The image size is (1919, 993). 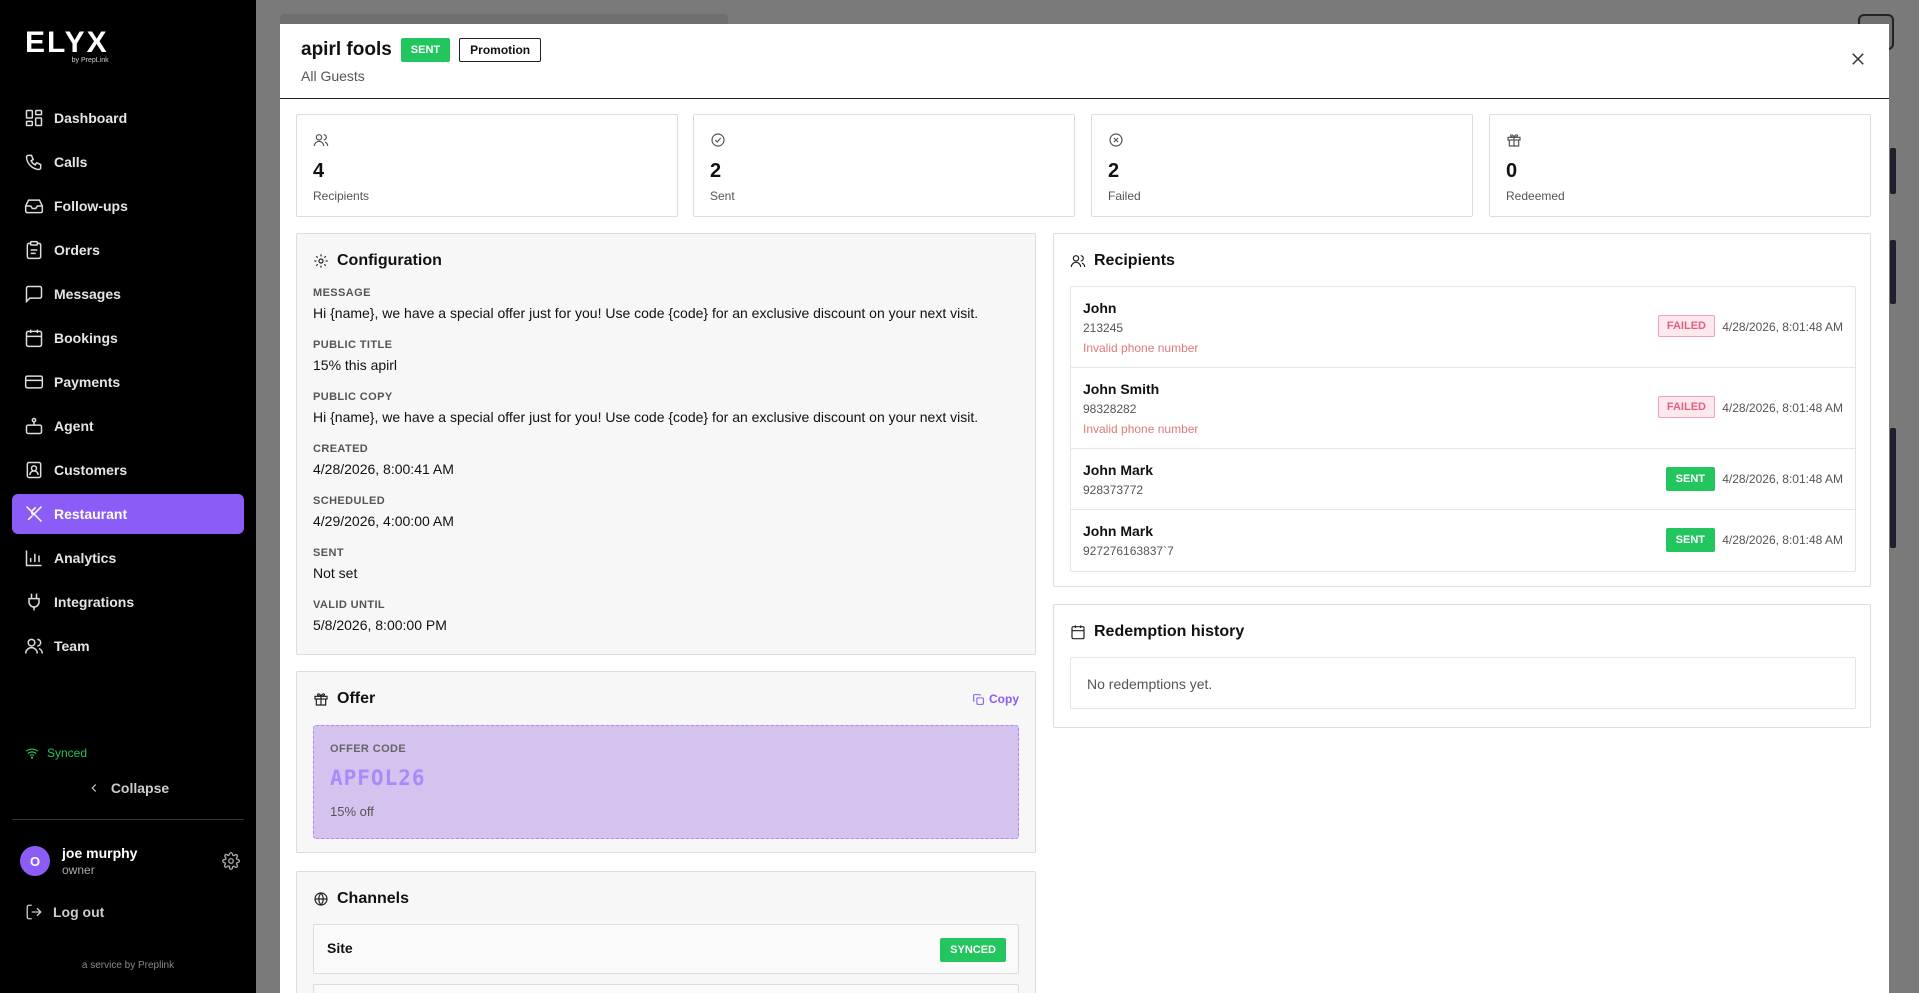 I want to click on stat-card-sent: 2 Sent, so click(x=884, y=165).